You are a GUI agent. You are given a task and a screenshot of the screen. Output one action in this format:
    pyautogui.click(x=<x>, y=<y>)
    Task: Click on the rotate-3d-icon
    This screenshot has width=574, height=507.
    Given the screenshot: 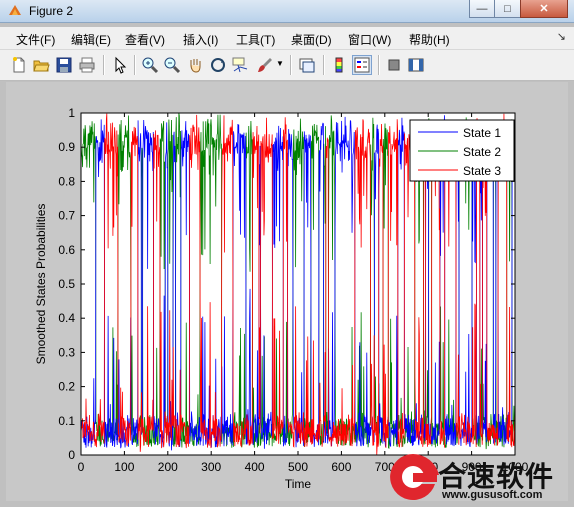 What is the action you would take?
    pyautogui.click(x=218, y=65)
    